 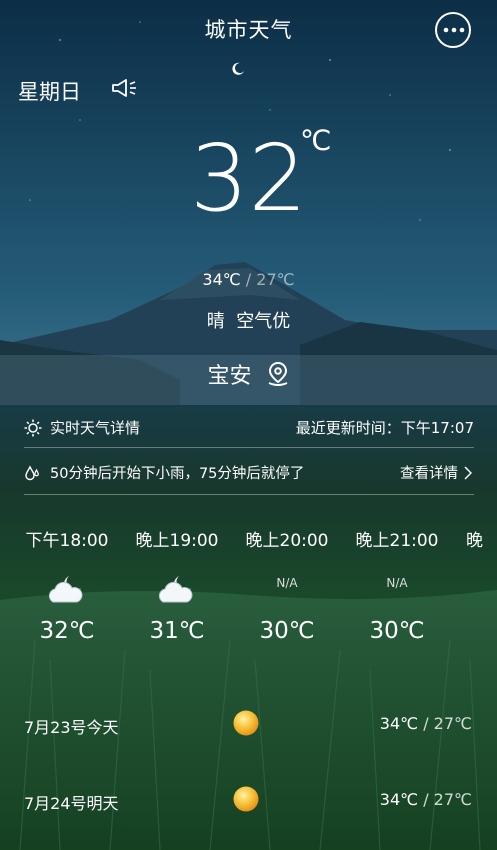 I want to click on hour-temperature: 31℃, so click(x=177, y=631).